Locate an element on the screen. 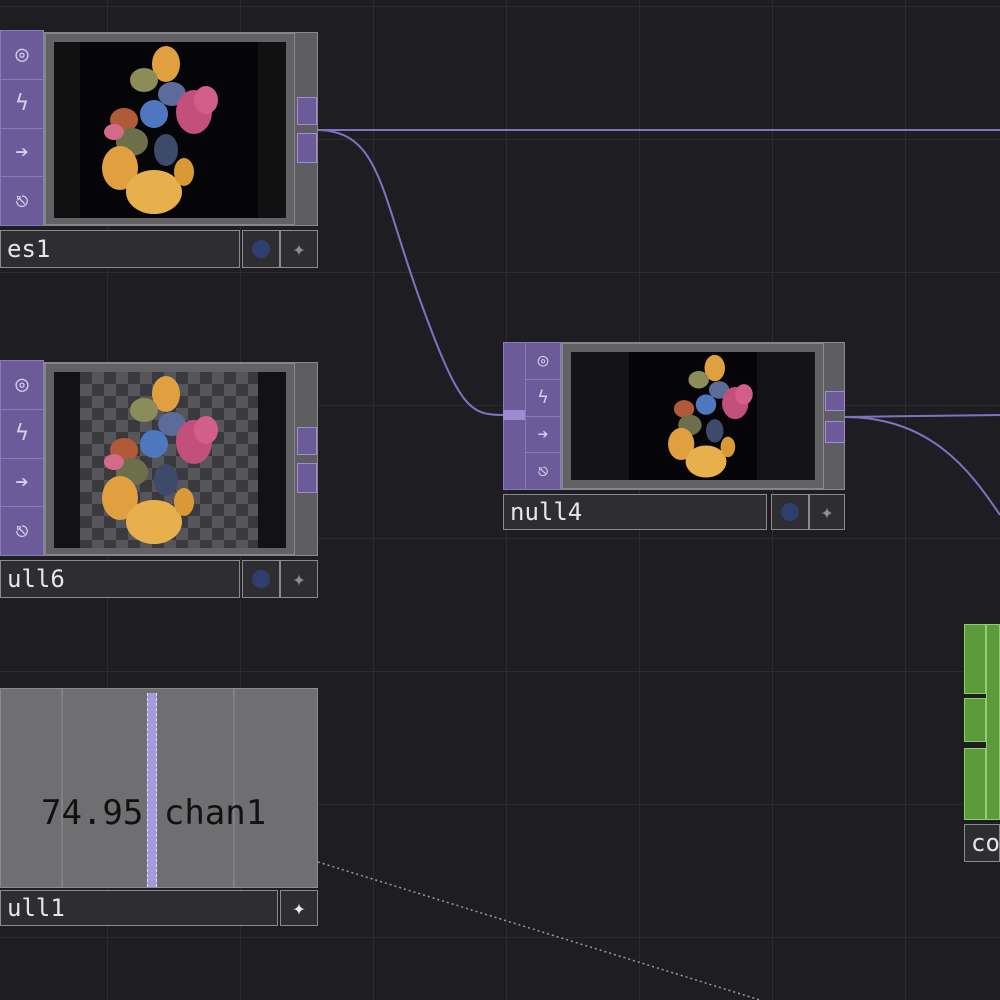  node-top-left: ◎ ϟ ➔ ⎋ es1 ✦ is located at coordinates (159, 150).